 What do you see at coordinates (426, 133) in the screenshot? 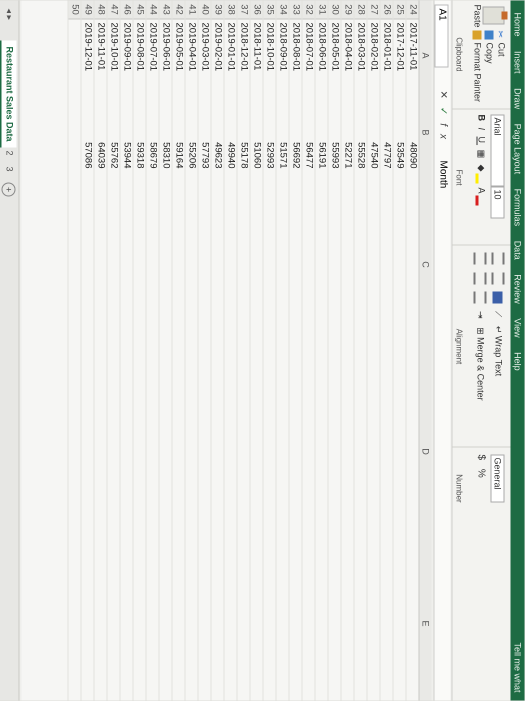
I see `column-header-b: B` at bounding box center [426, 133].